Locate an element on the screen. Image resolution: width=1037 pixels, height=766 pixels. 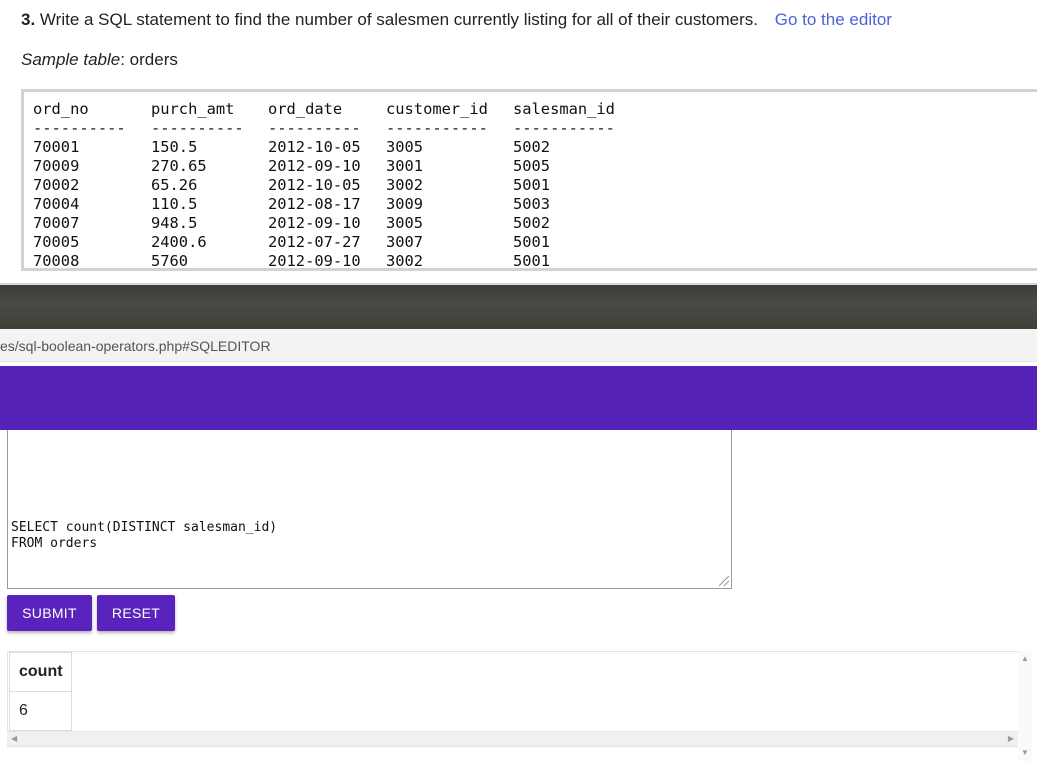
sample-table-caption: Sample table: orders is located at coordinates (99, 60).